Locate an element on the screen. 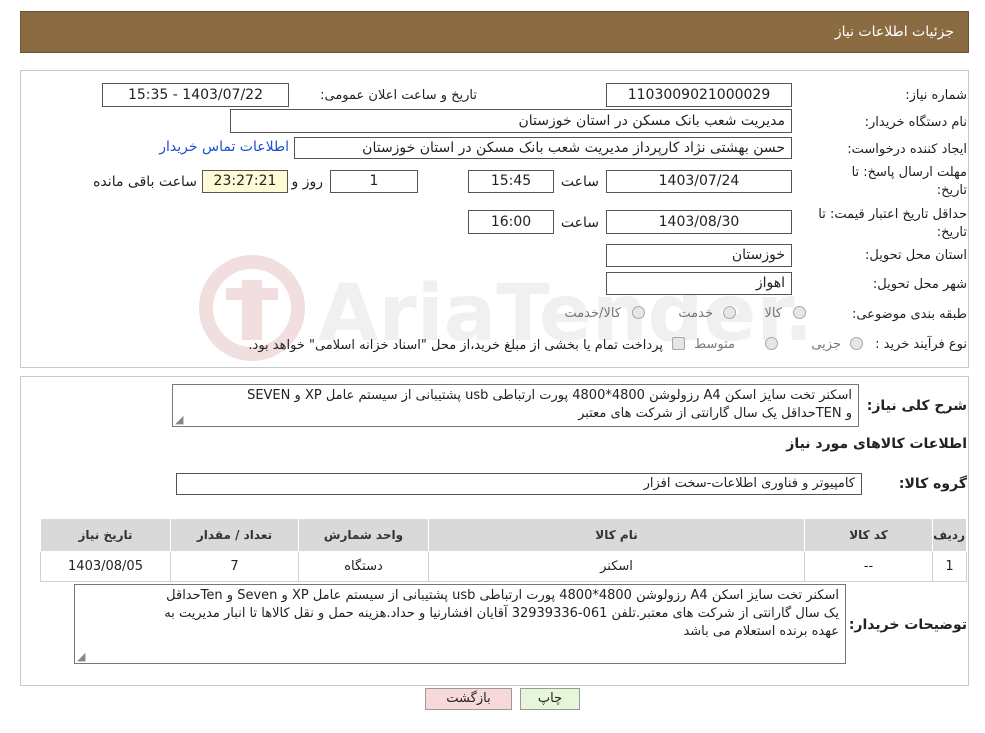  need-number-field: 1103009021000029 is located at coordinates (699, 95).